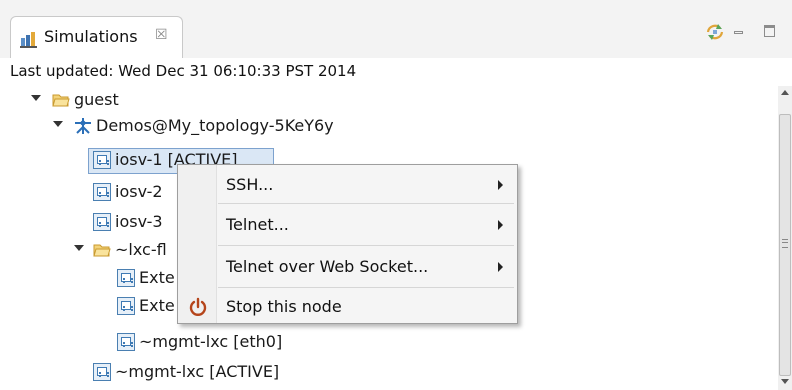 This screenshot has height=390, width=792. What do you see at coordinates (215, 125) in the screenshot?
I see `tree-node-label: Demos@My_topology-5KeY6y` at bounding box center [215, 125].